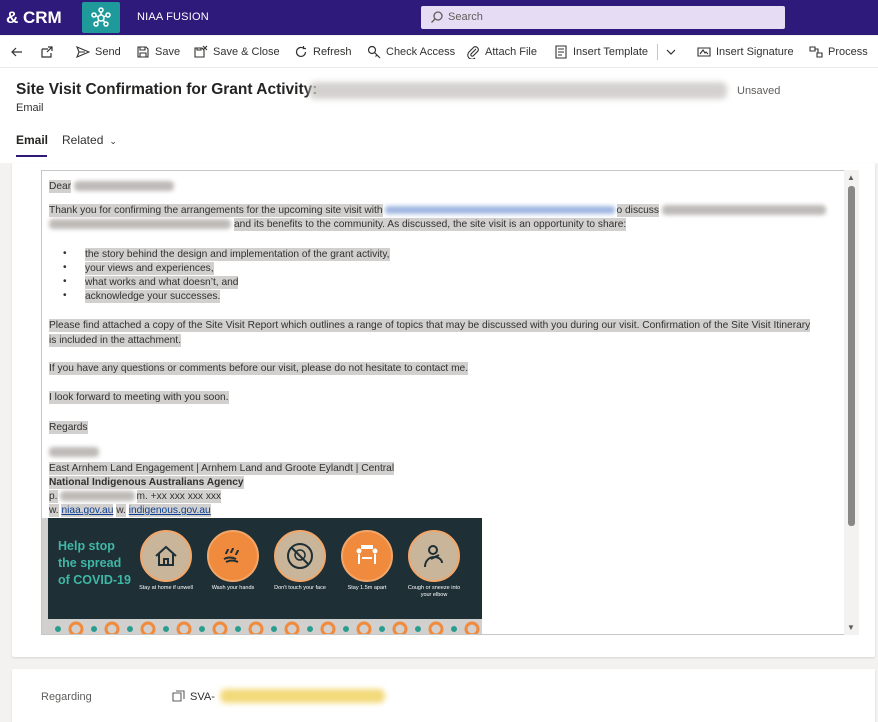 This screenshot has height=722, width=878. I want to click on insert-template-button: Insert Template, so click(601, 52).